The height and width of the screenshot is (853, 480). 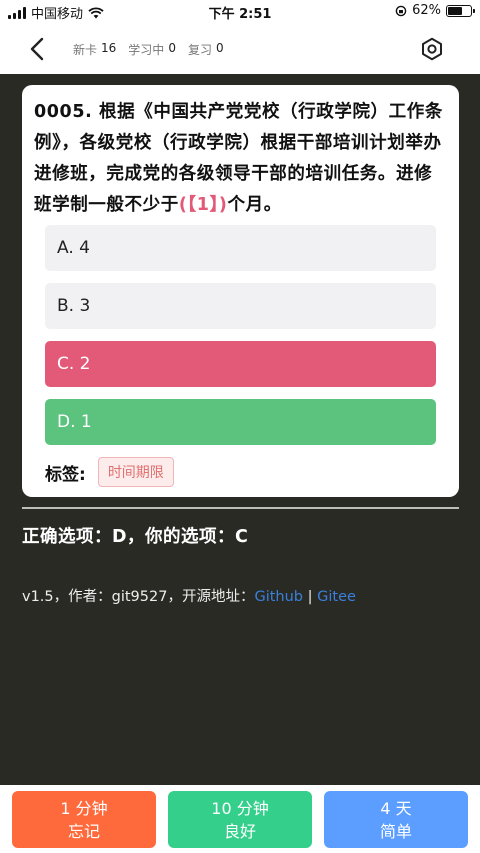 I want to click on forget-interval: 1 分钟, so click(x=84, y=808).